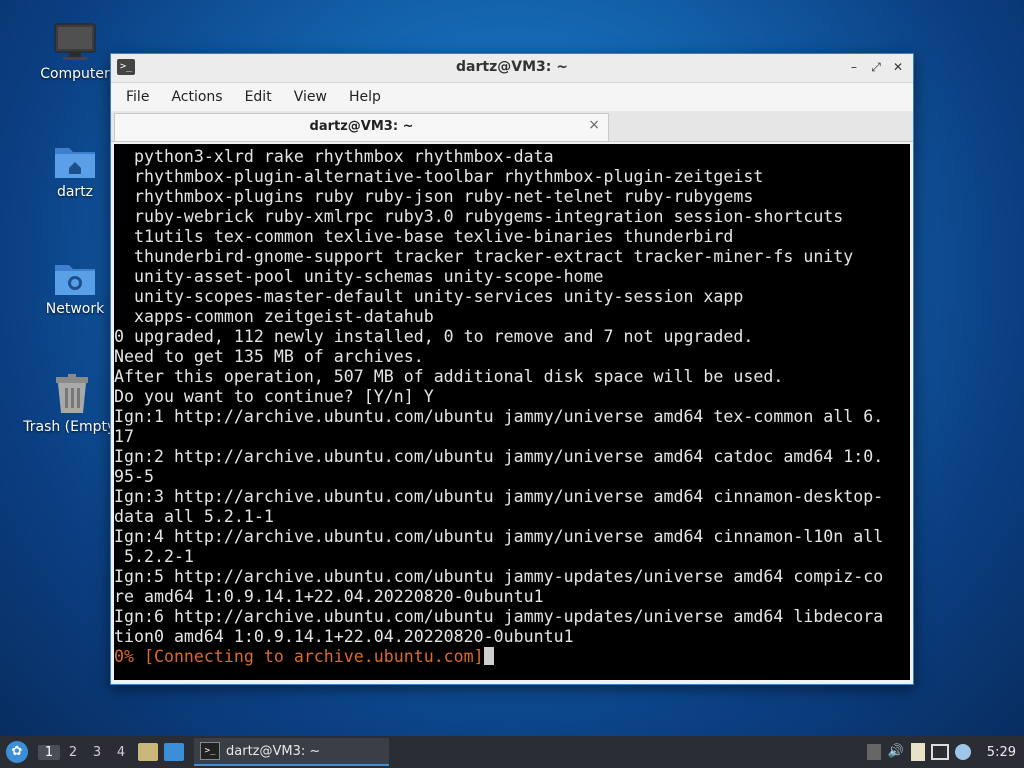 Image resolution: width=1024 pixels, height=768 pixels. Describe the element at coordinates (72, 393) in the screenshot. I see `trash-icon` at that location.